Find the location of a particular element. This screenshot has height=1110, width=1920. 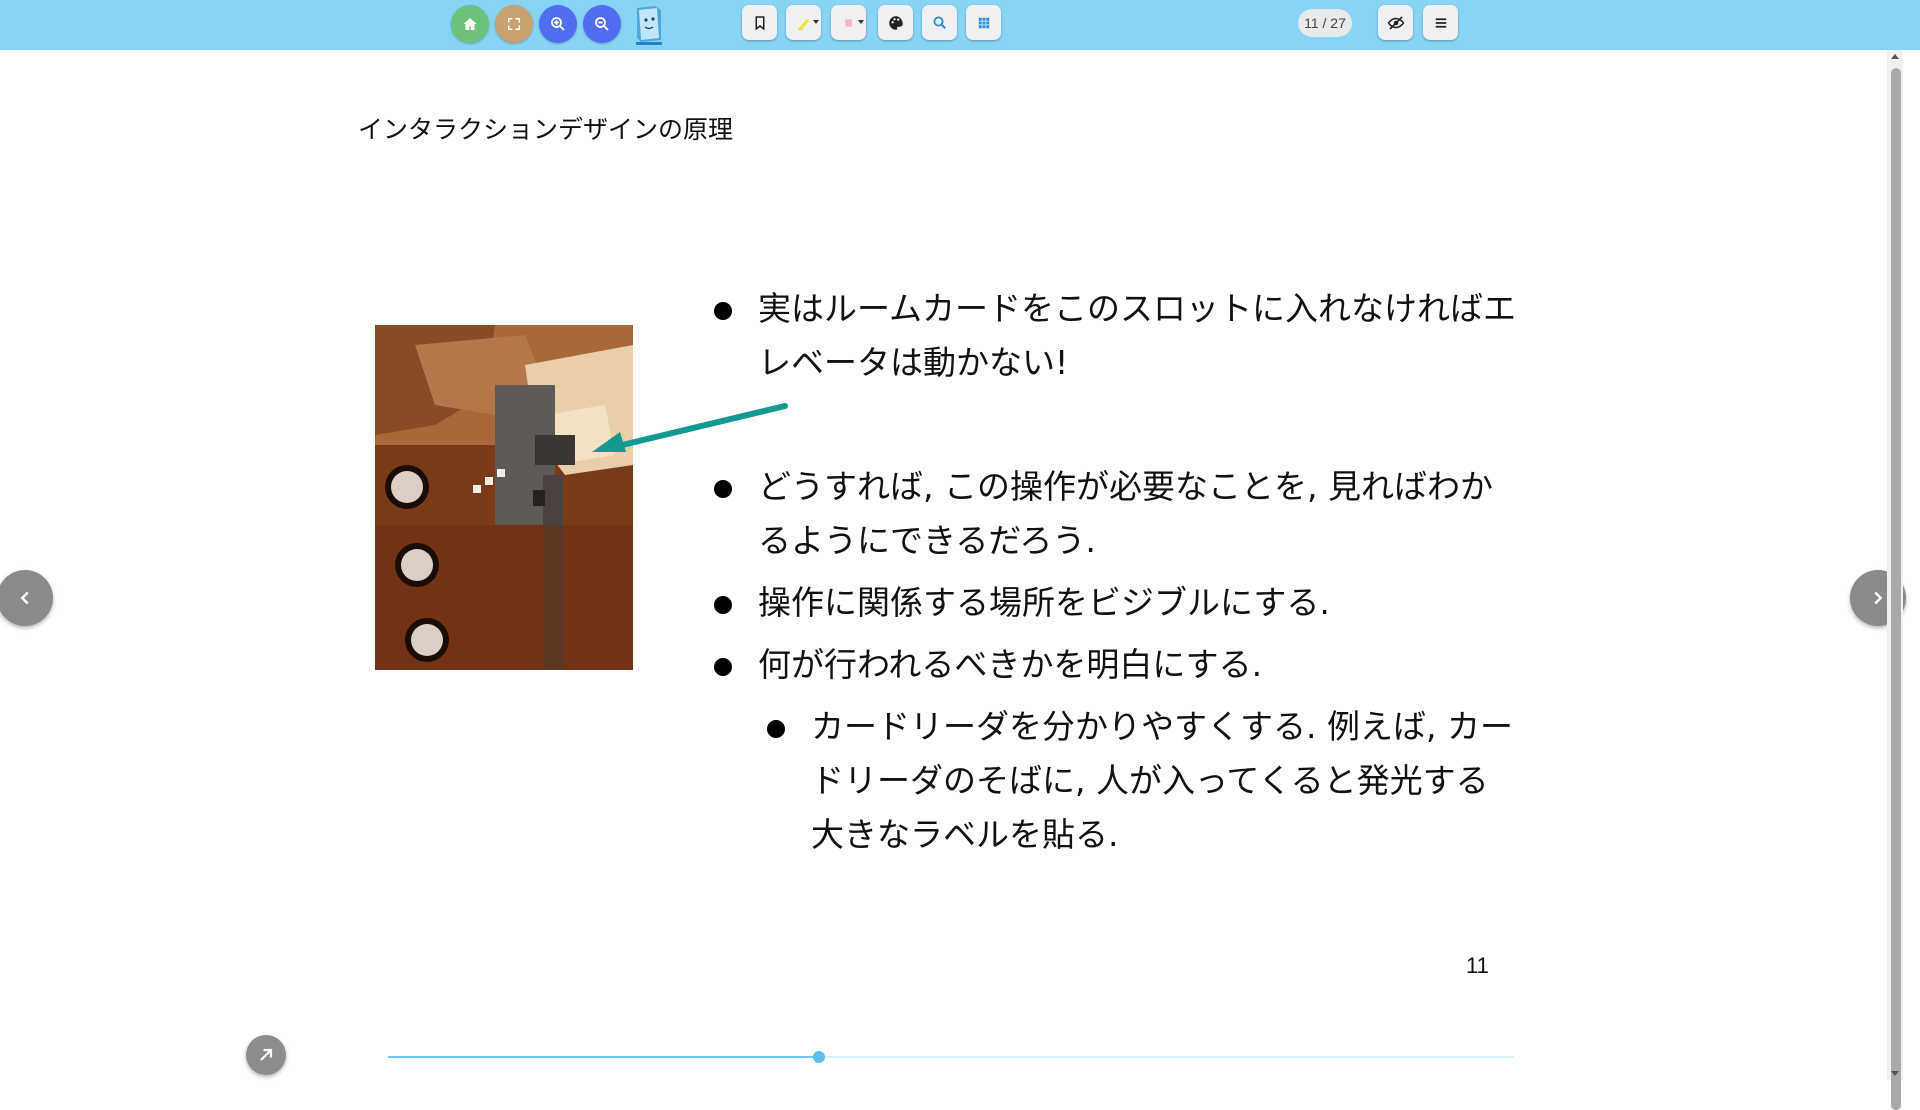

home-button is located at coordinates (470, 24).